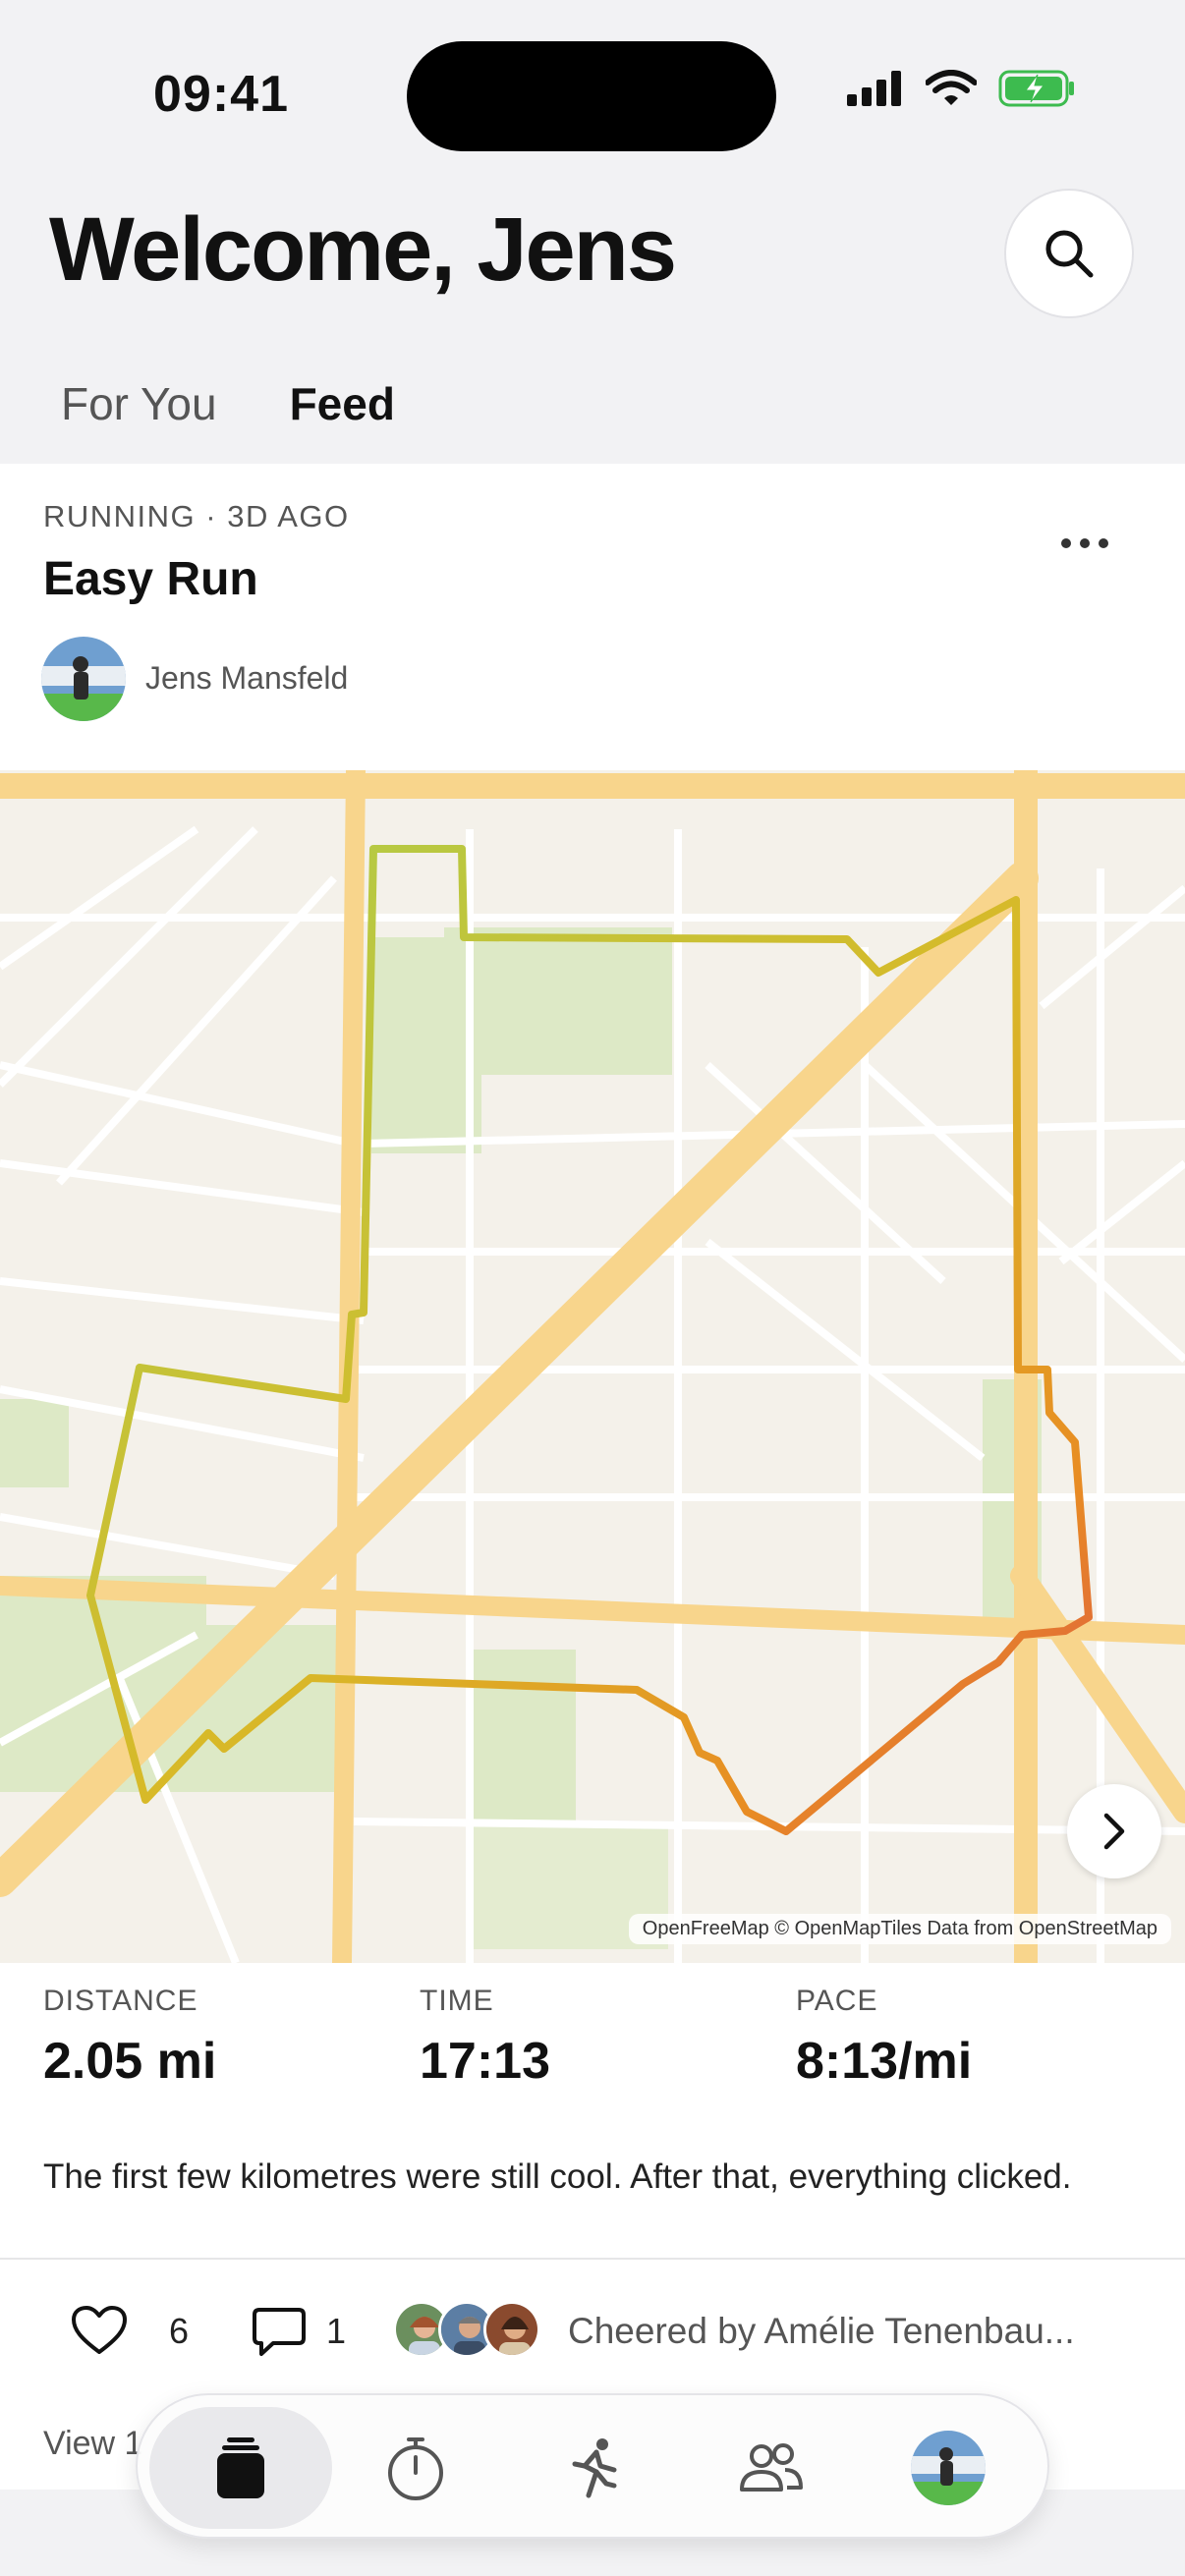  I want to click on battery-charging-icon, so click(1036, 88).